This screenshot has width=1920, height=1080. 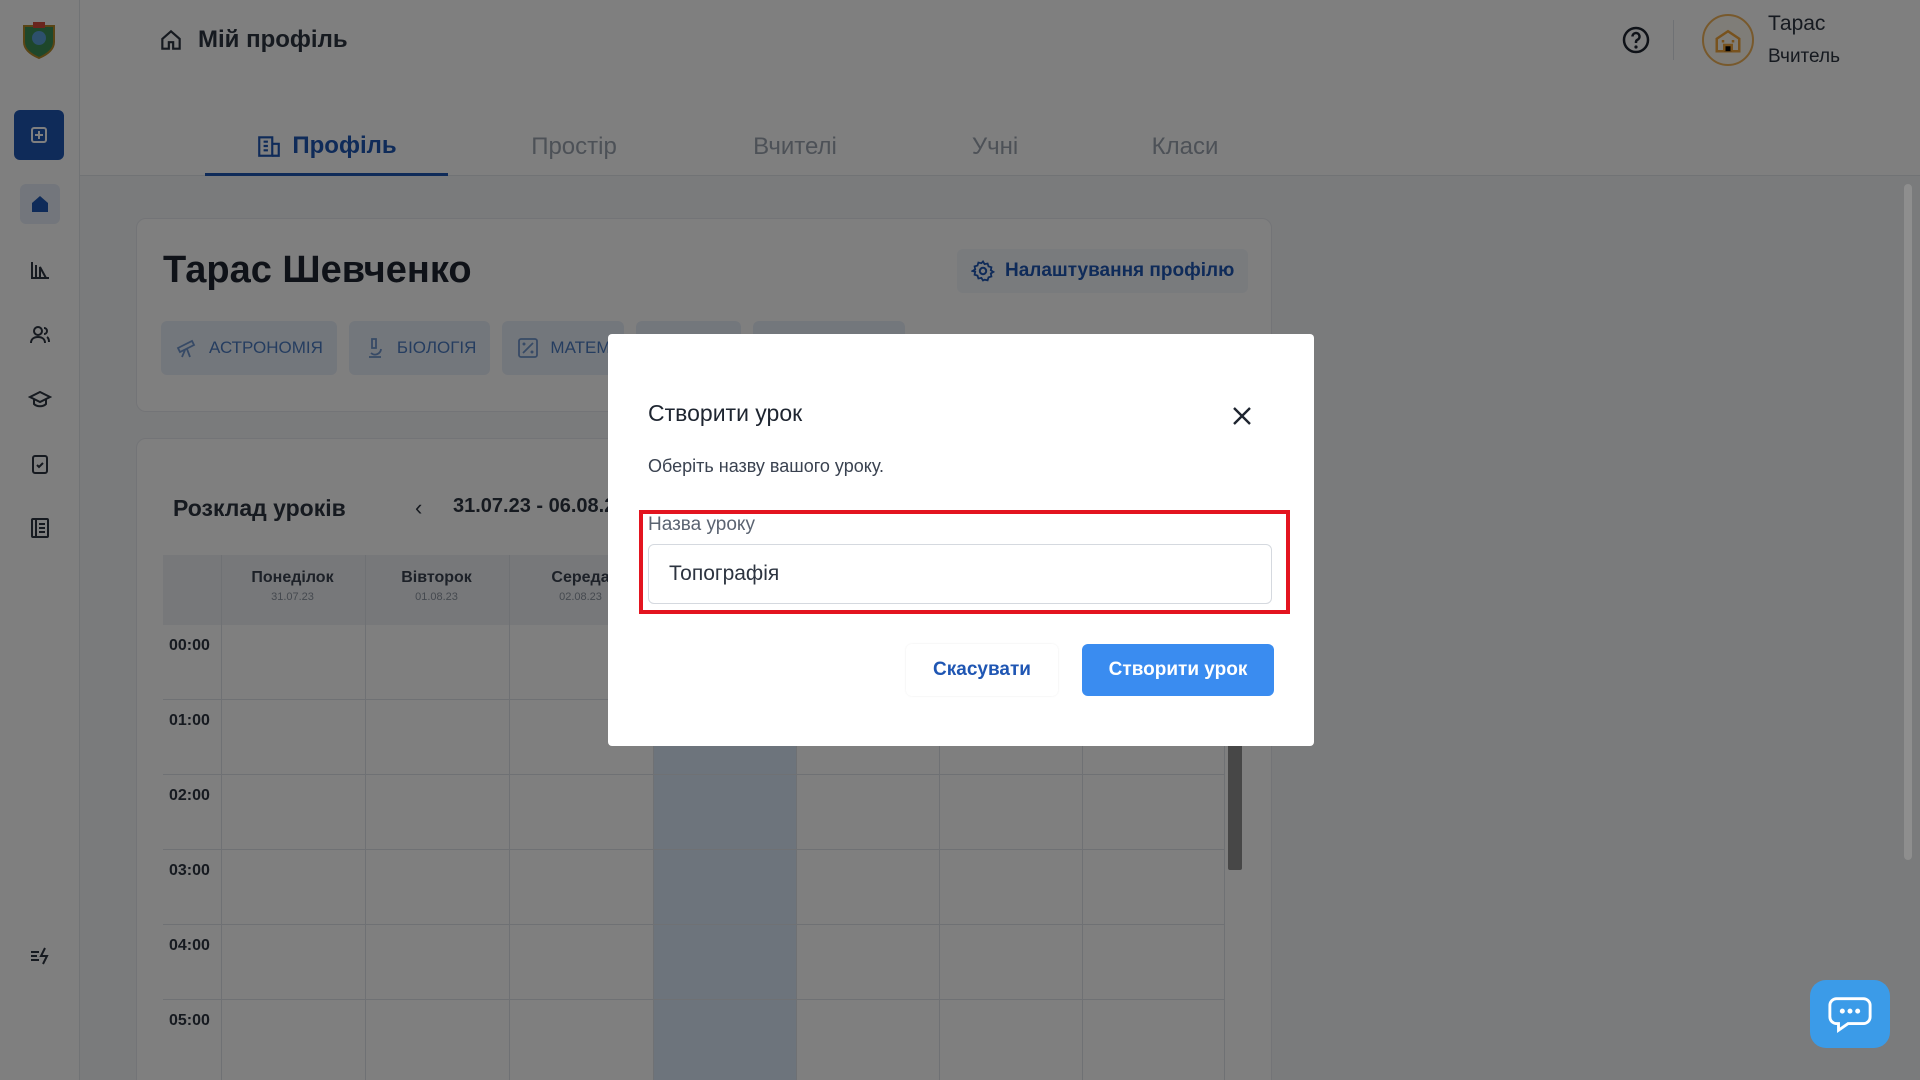 I want to click on lesson-name-input: Топографія, so click(x=960, y=574).